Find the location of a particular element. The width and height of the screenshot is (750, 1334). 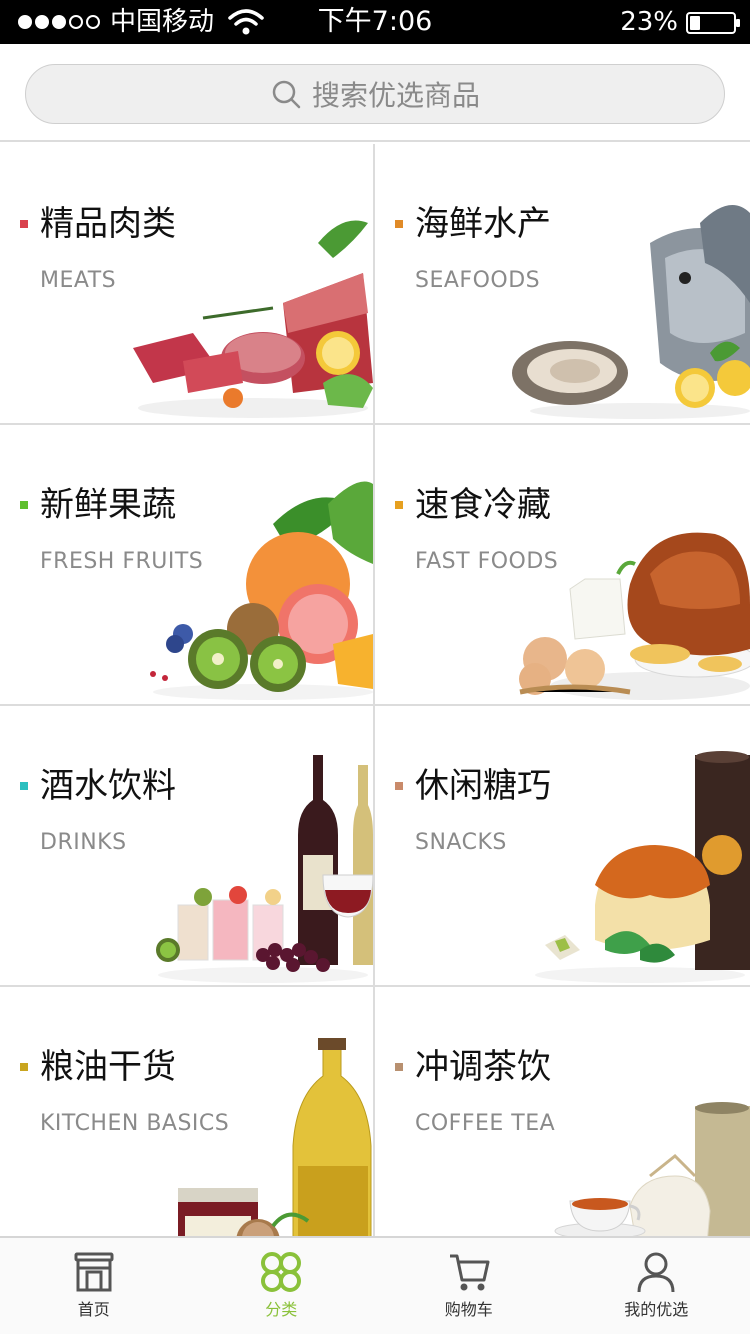

search-input: 搜索优选商品 is located at coordinates (375, 94).